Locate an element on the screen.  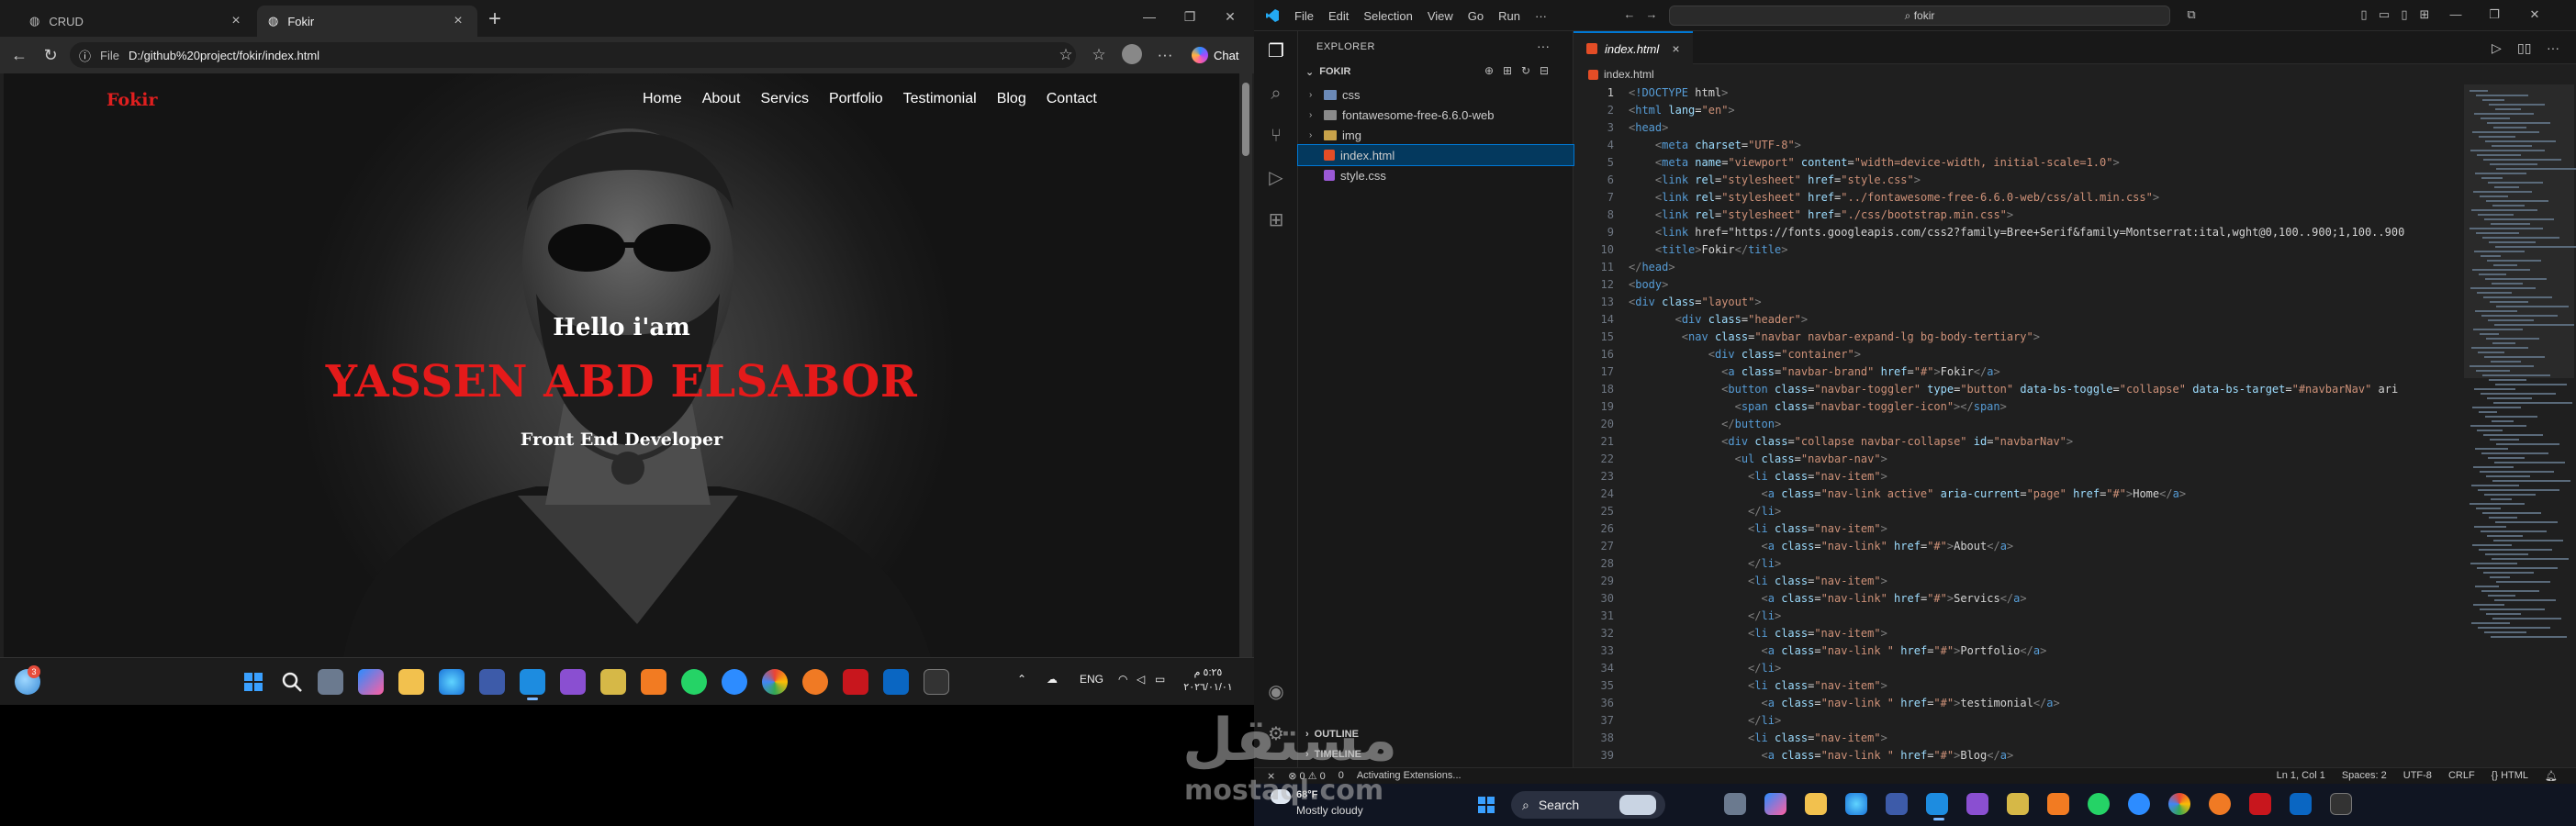
file-explorer-icon is located at coordinates (1816, 804).